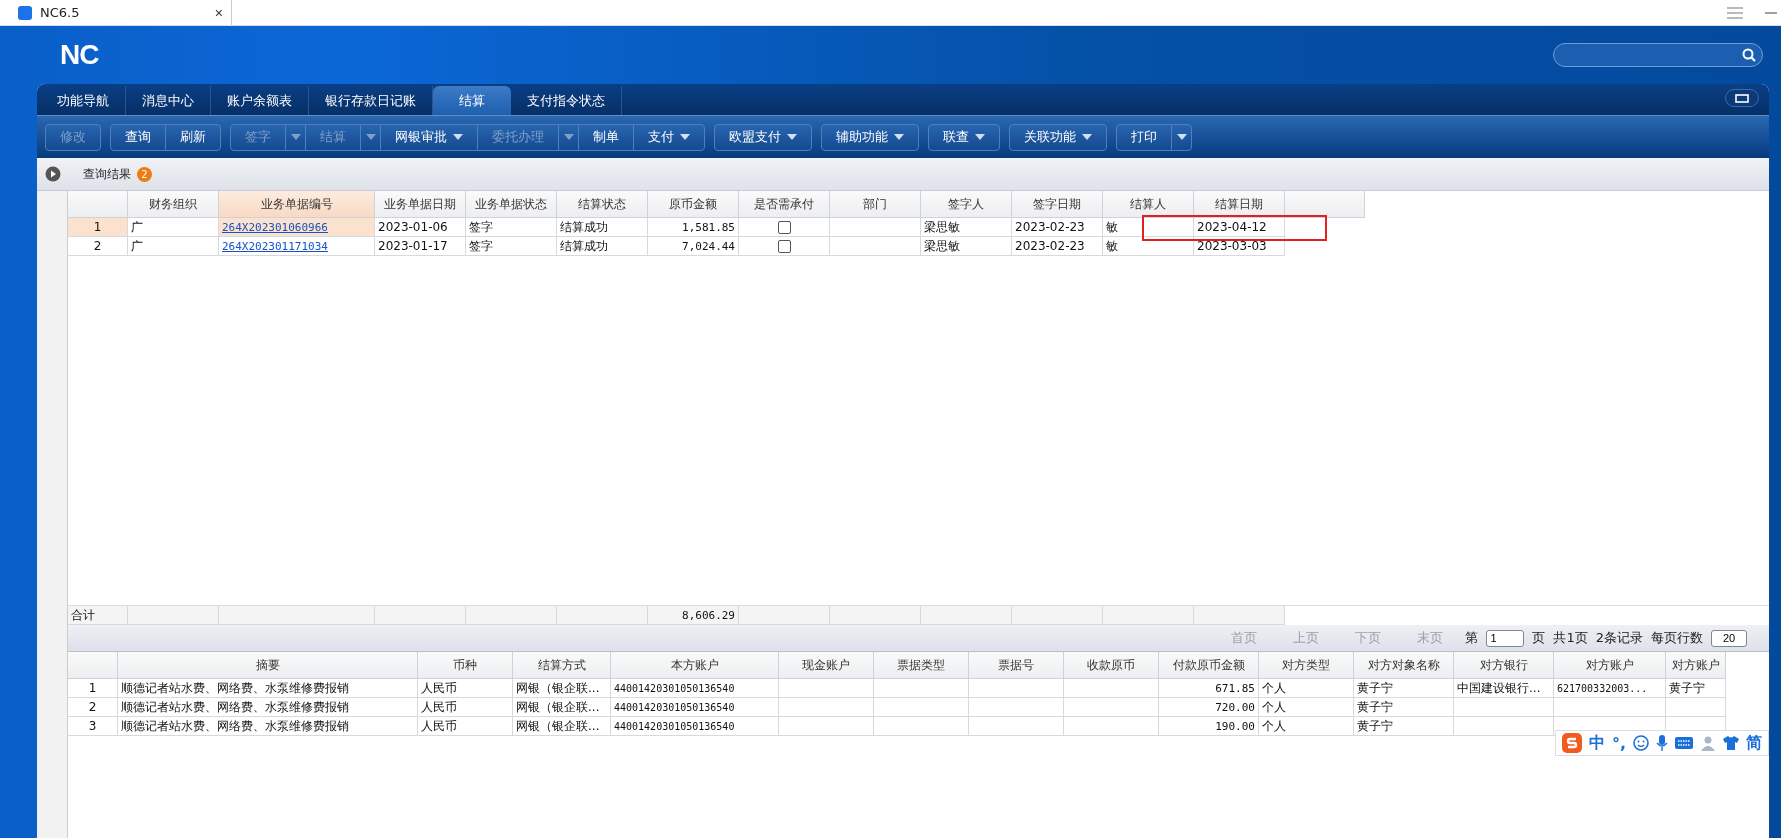  What do you see at coordinates (275, 246) in the screenshot?
I see `bill-number-link: 264X202301171034` at bounding box center [275, 246].